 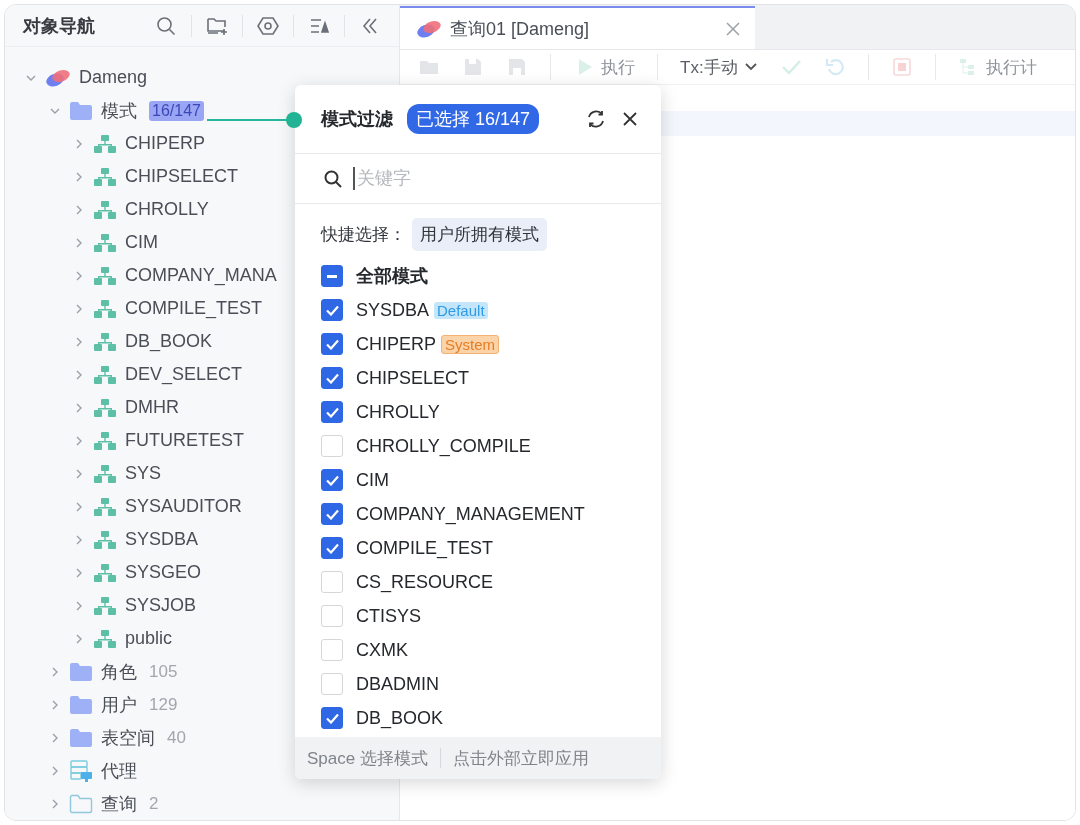 I want to click on quick-select-label: 快捷选择：, so click(x=363, y=235).